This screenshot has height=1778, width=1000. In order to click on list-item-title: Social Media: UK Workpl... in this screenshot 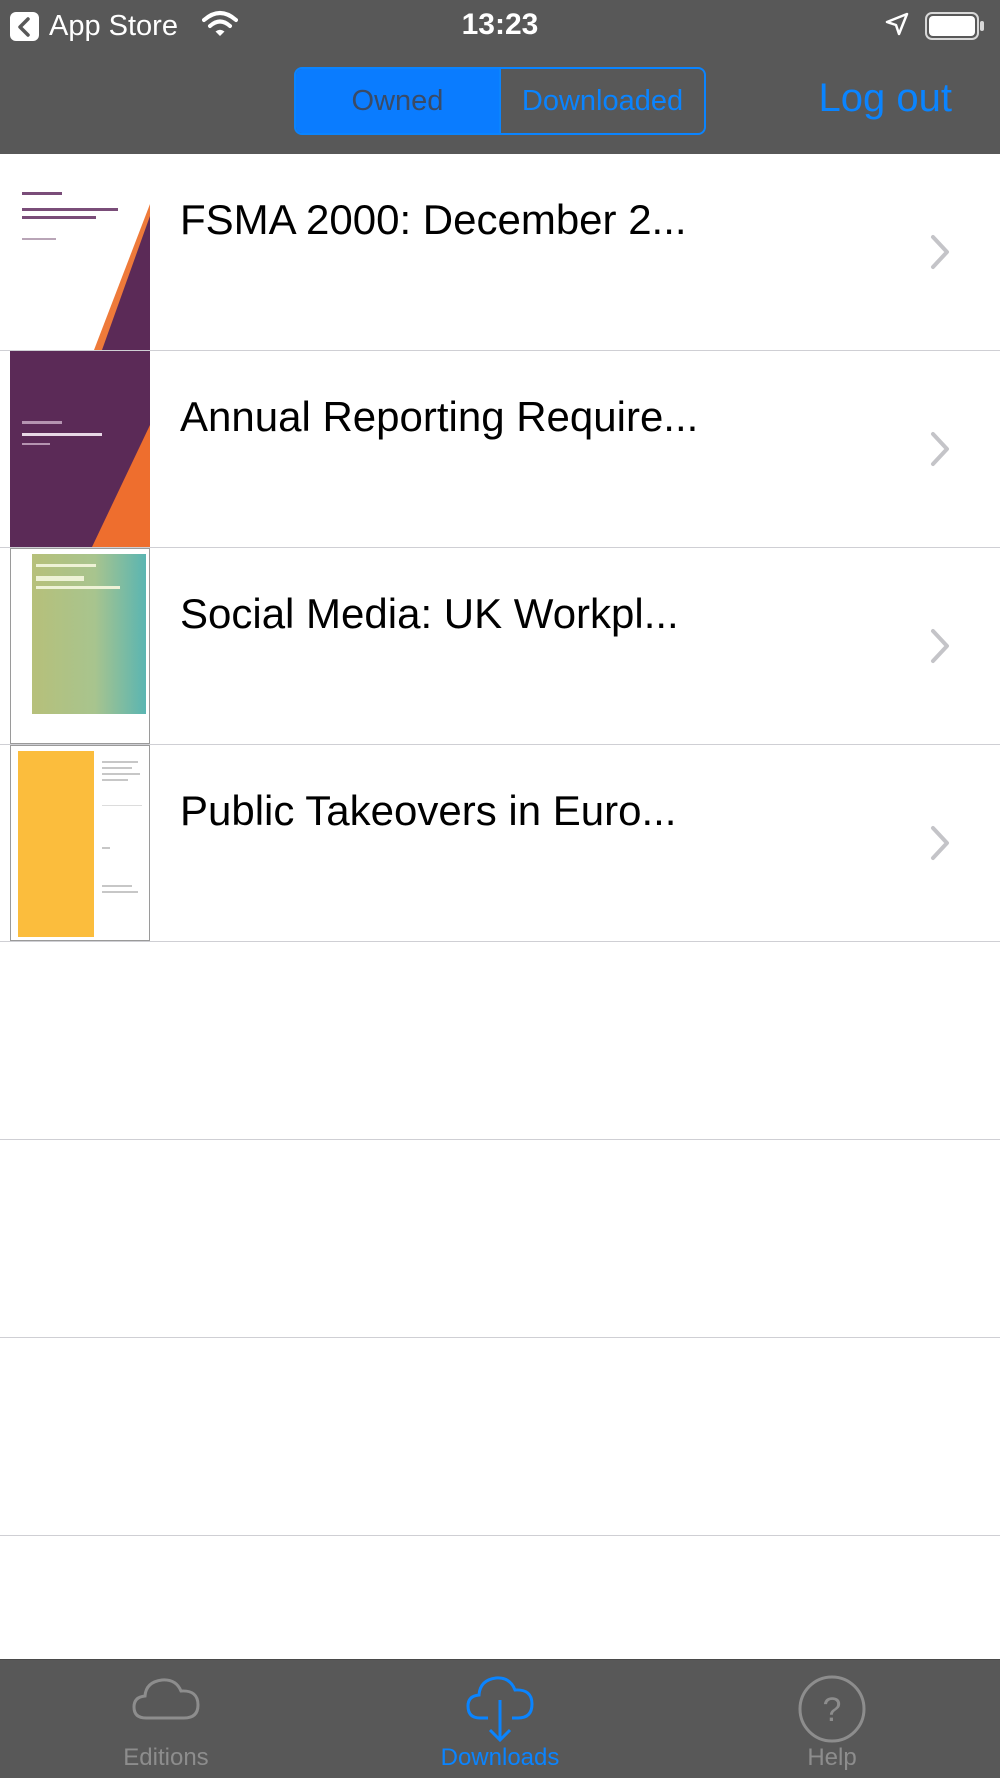, I will do `click(429, 613)`.